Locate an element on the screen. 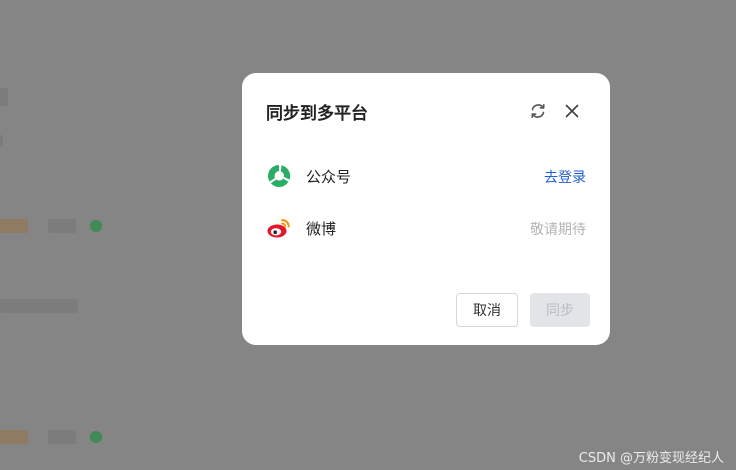 This screenshot has height=470, width=736. sync-button: 同步 is located at coordinates (560, 310).